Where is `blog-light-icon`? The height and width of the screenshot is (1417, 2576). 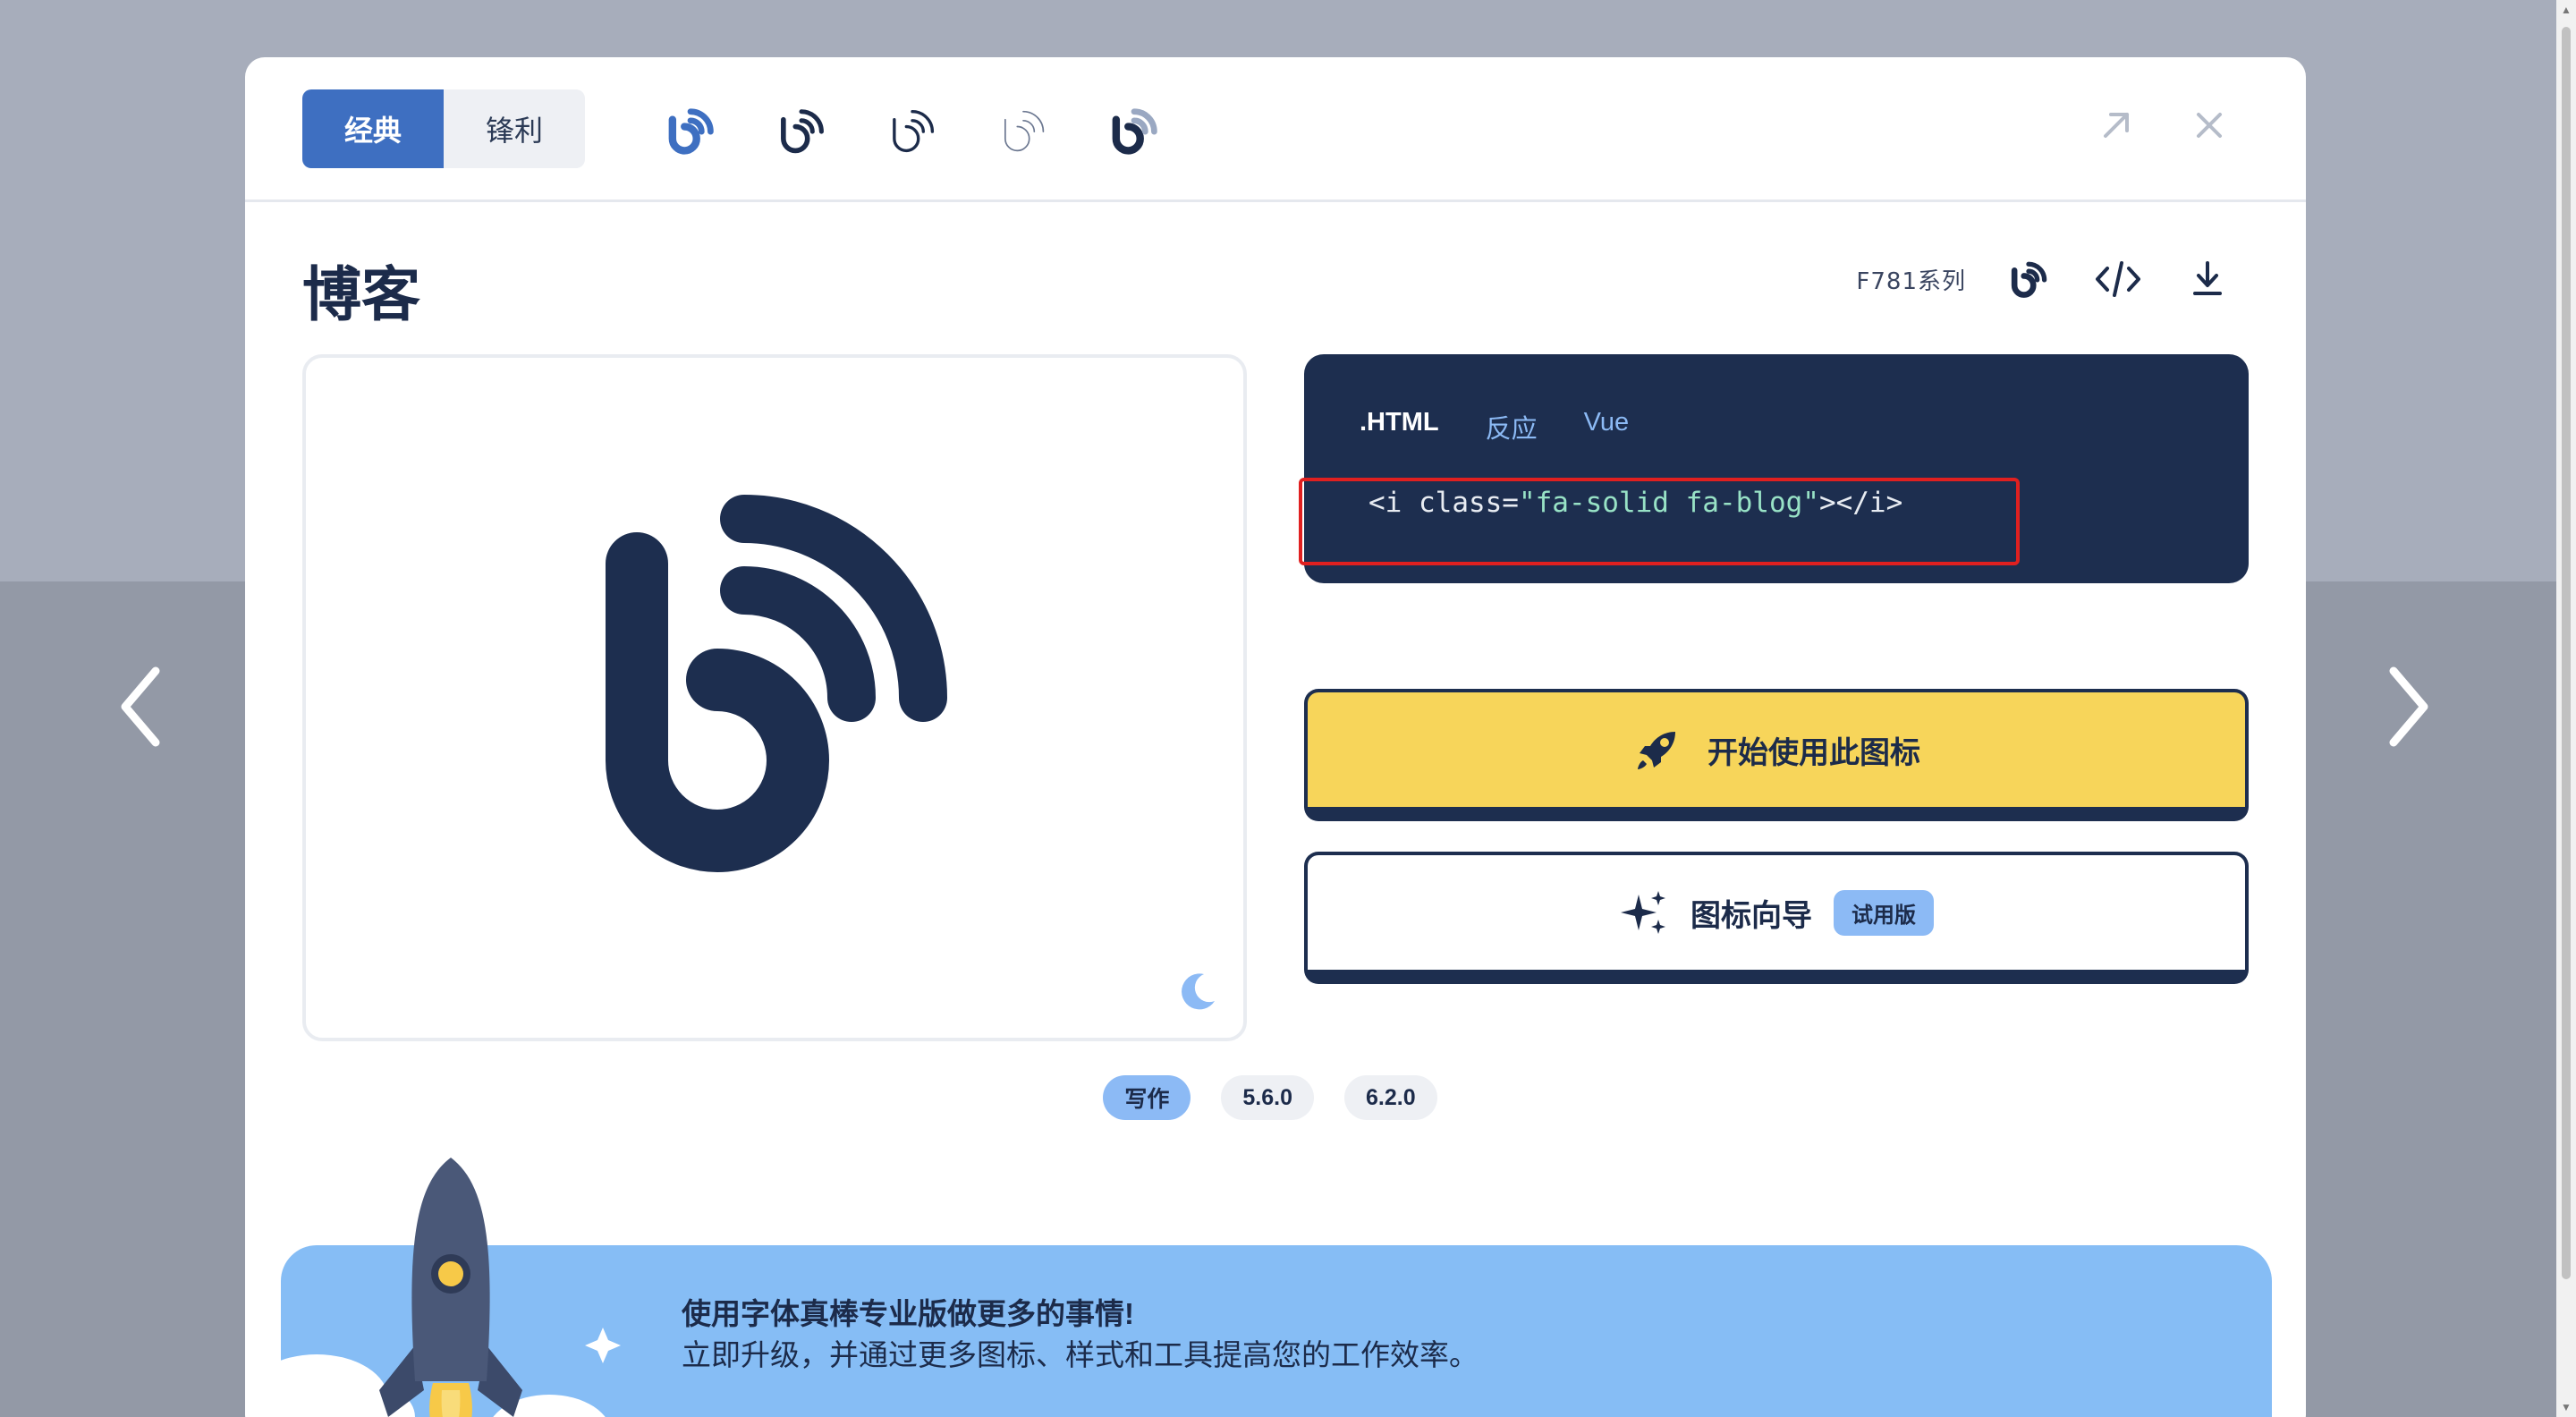
blog-light-icon is located at coordinates (912, 131).